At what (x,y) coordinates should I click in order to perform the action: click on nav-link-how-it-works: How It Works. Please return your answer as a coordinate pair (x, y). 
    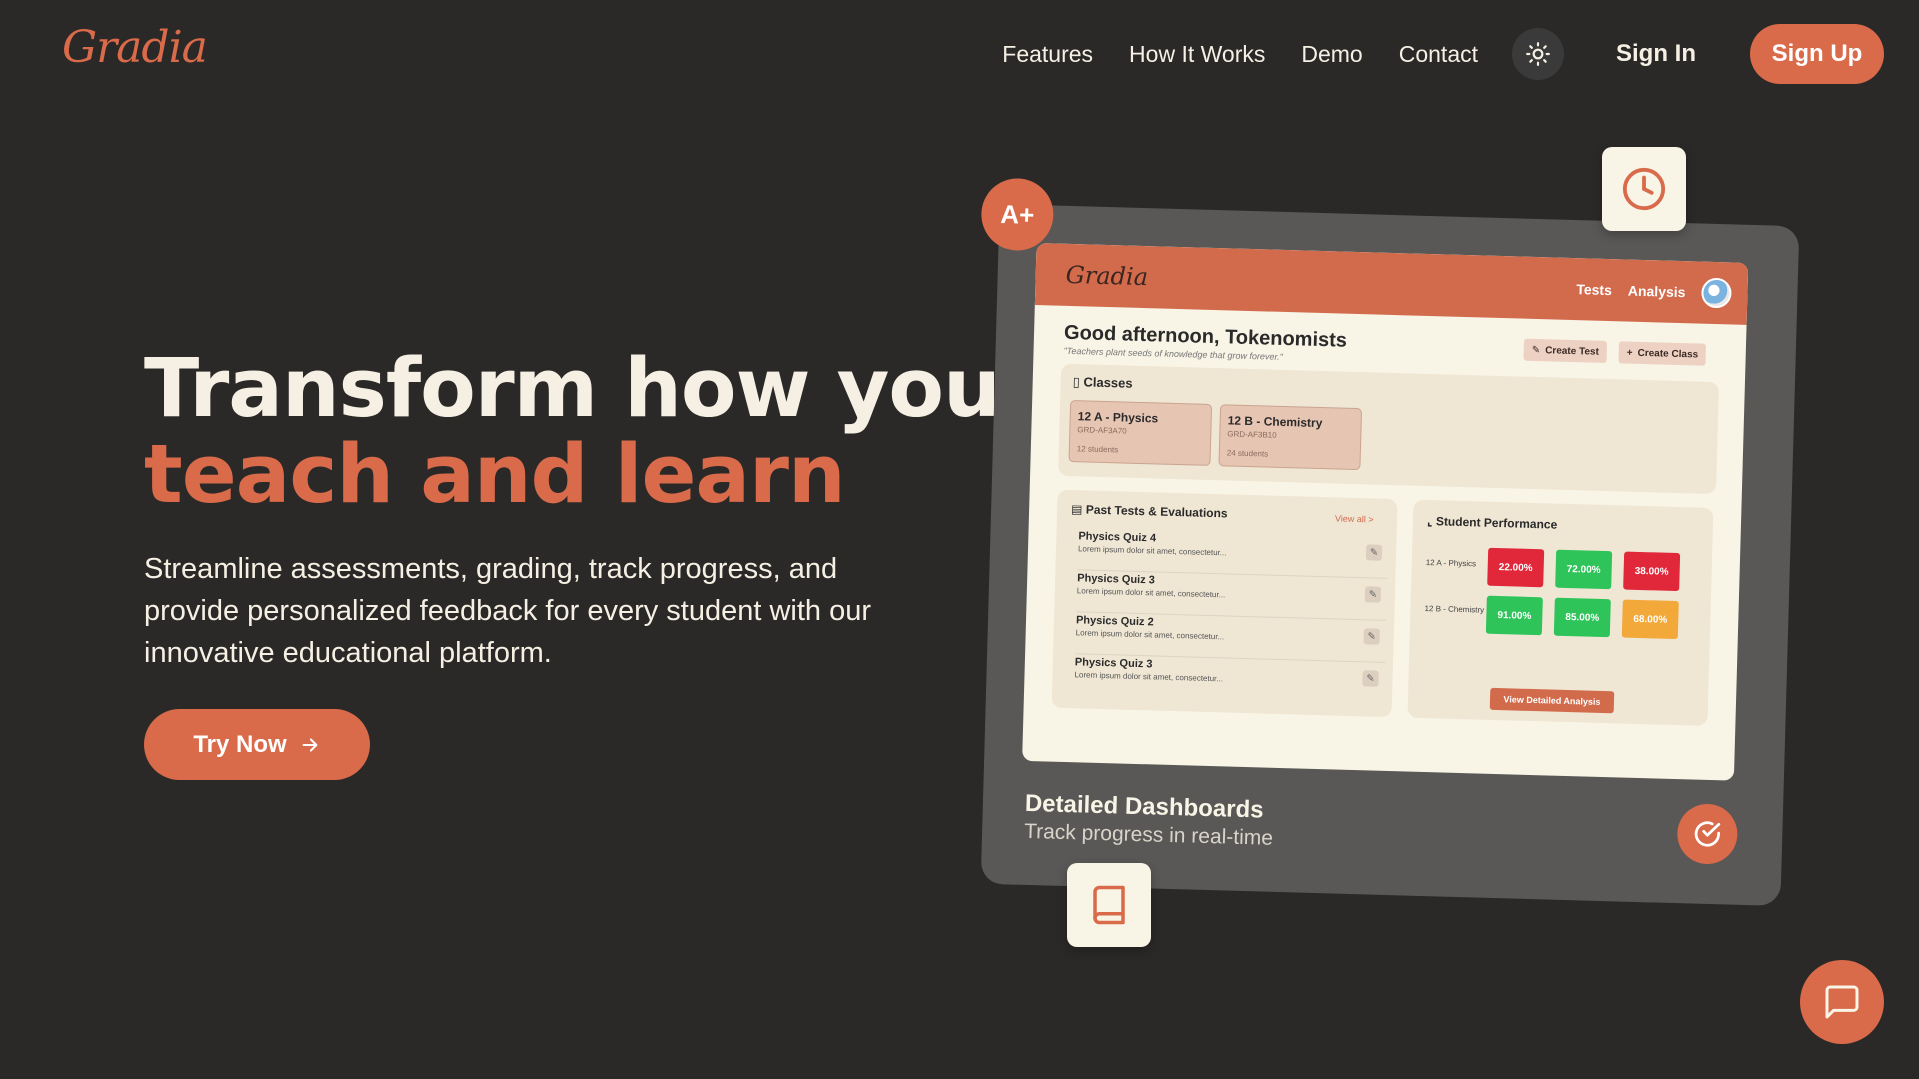
    Looking at the image, I should click on (1197, 54).